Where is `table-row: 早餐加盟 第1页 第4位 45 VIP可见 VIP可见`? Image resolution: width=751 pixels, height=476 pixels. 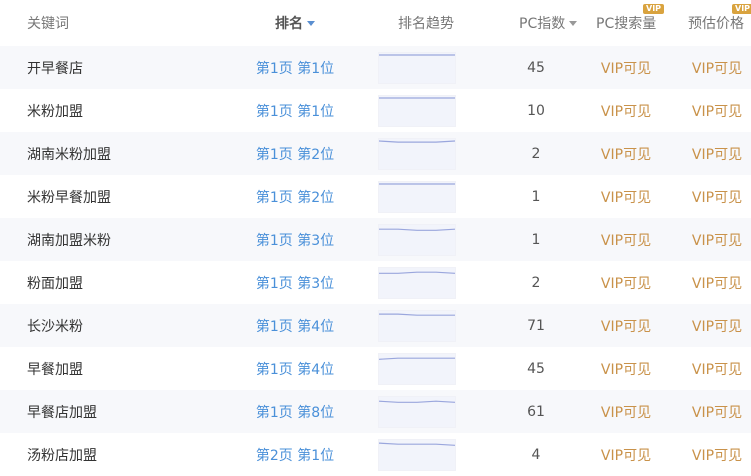 table-row: 早餐加盟 第1页 第4位 45 VIP可见 VIP可见 is located at coordinates (375, 368).